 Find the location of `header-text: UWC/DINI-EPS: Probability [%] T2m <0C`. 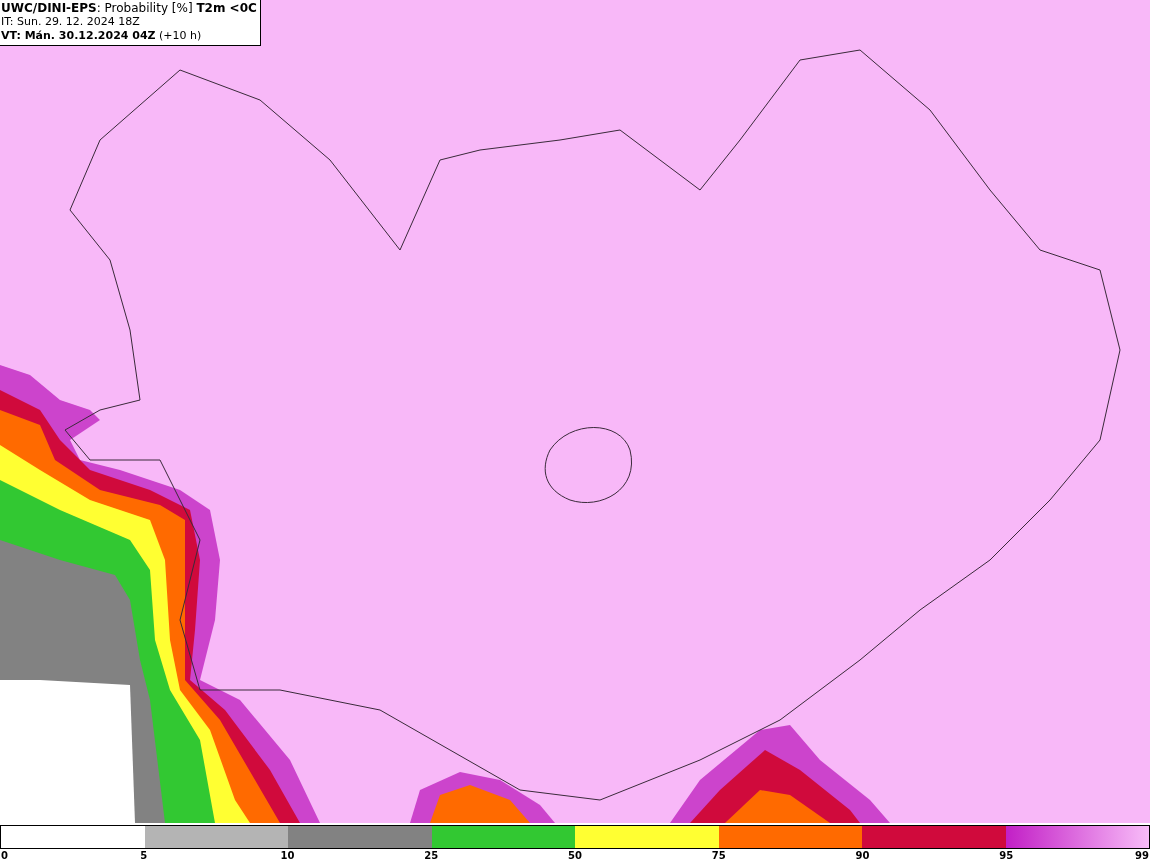

header-text: UWC/DINI-EPS: Probability [%] T2m <0C is located at coordinates (129, 8).